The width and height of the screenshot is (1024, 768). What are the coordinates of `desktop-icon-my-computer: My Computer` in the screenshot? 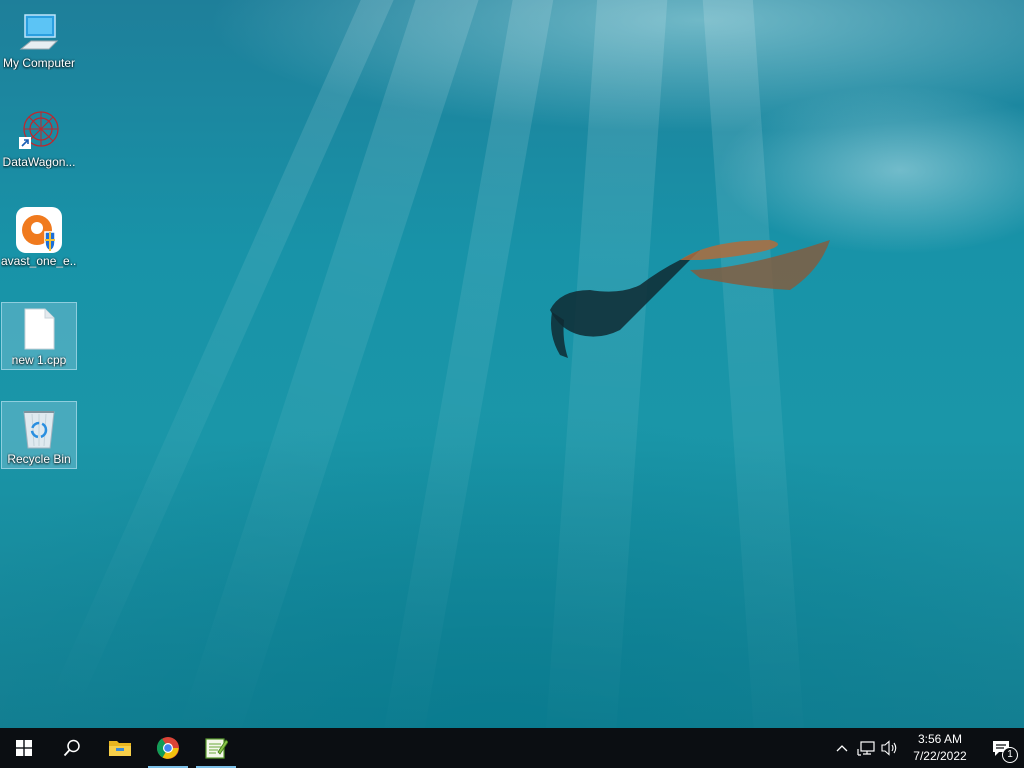 It's located at (39, 40).